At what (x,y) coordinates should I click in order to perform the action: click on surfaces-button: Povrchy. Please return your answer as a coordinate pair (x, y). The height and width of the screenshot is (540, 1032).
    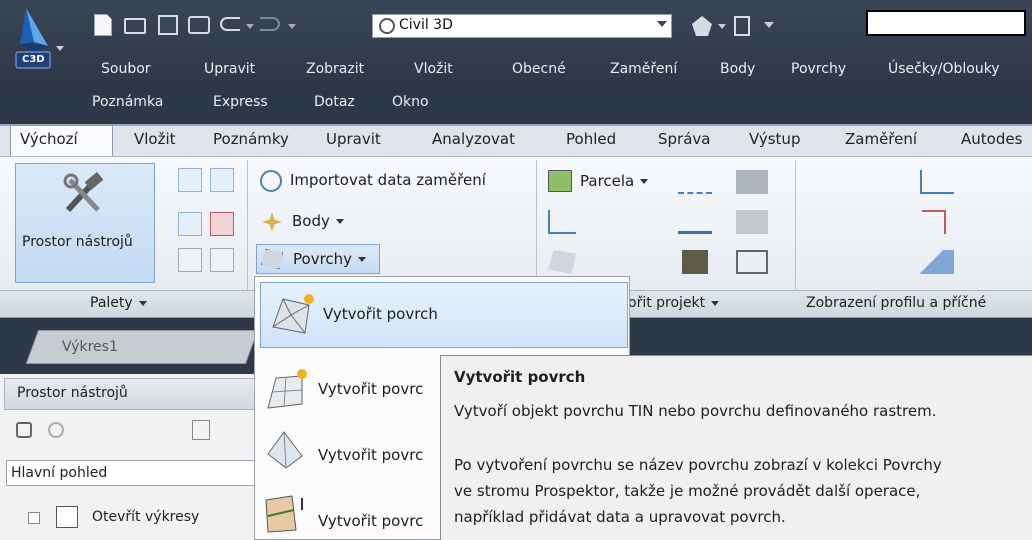
    Looking at the image, I should click on (318, 259).